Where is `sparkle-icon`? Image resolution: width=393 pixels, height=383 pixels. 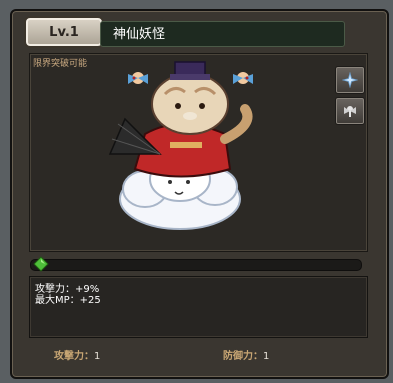 sparkle-icon is located at coordinates (350, 80).